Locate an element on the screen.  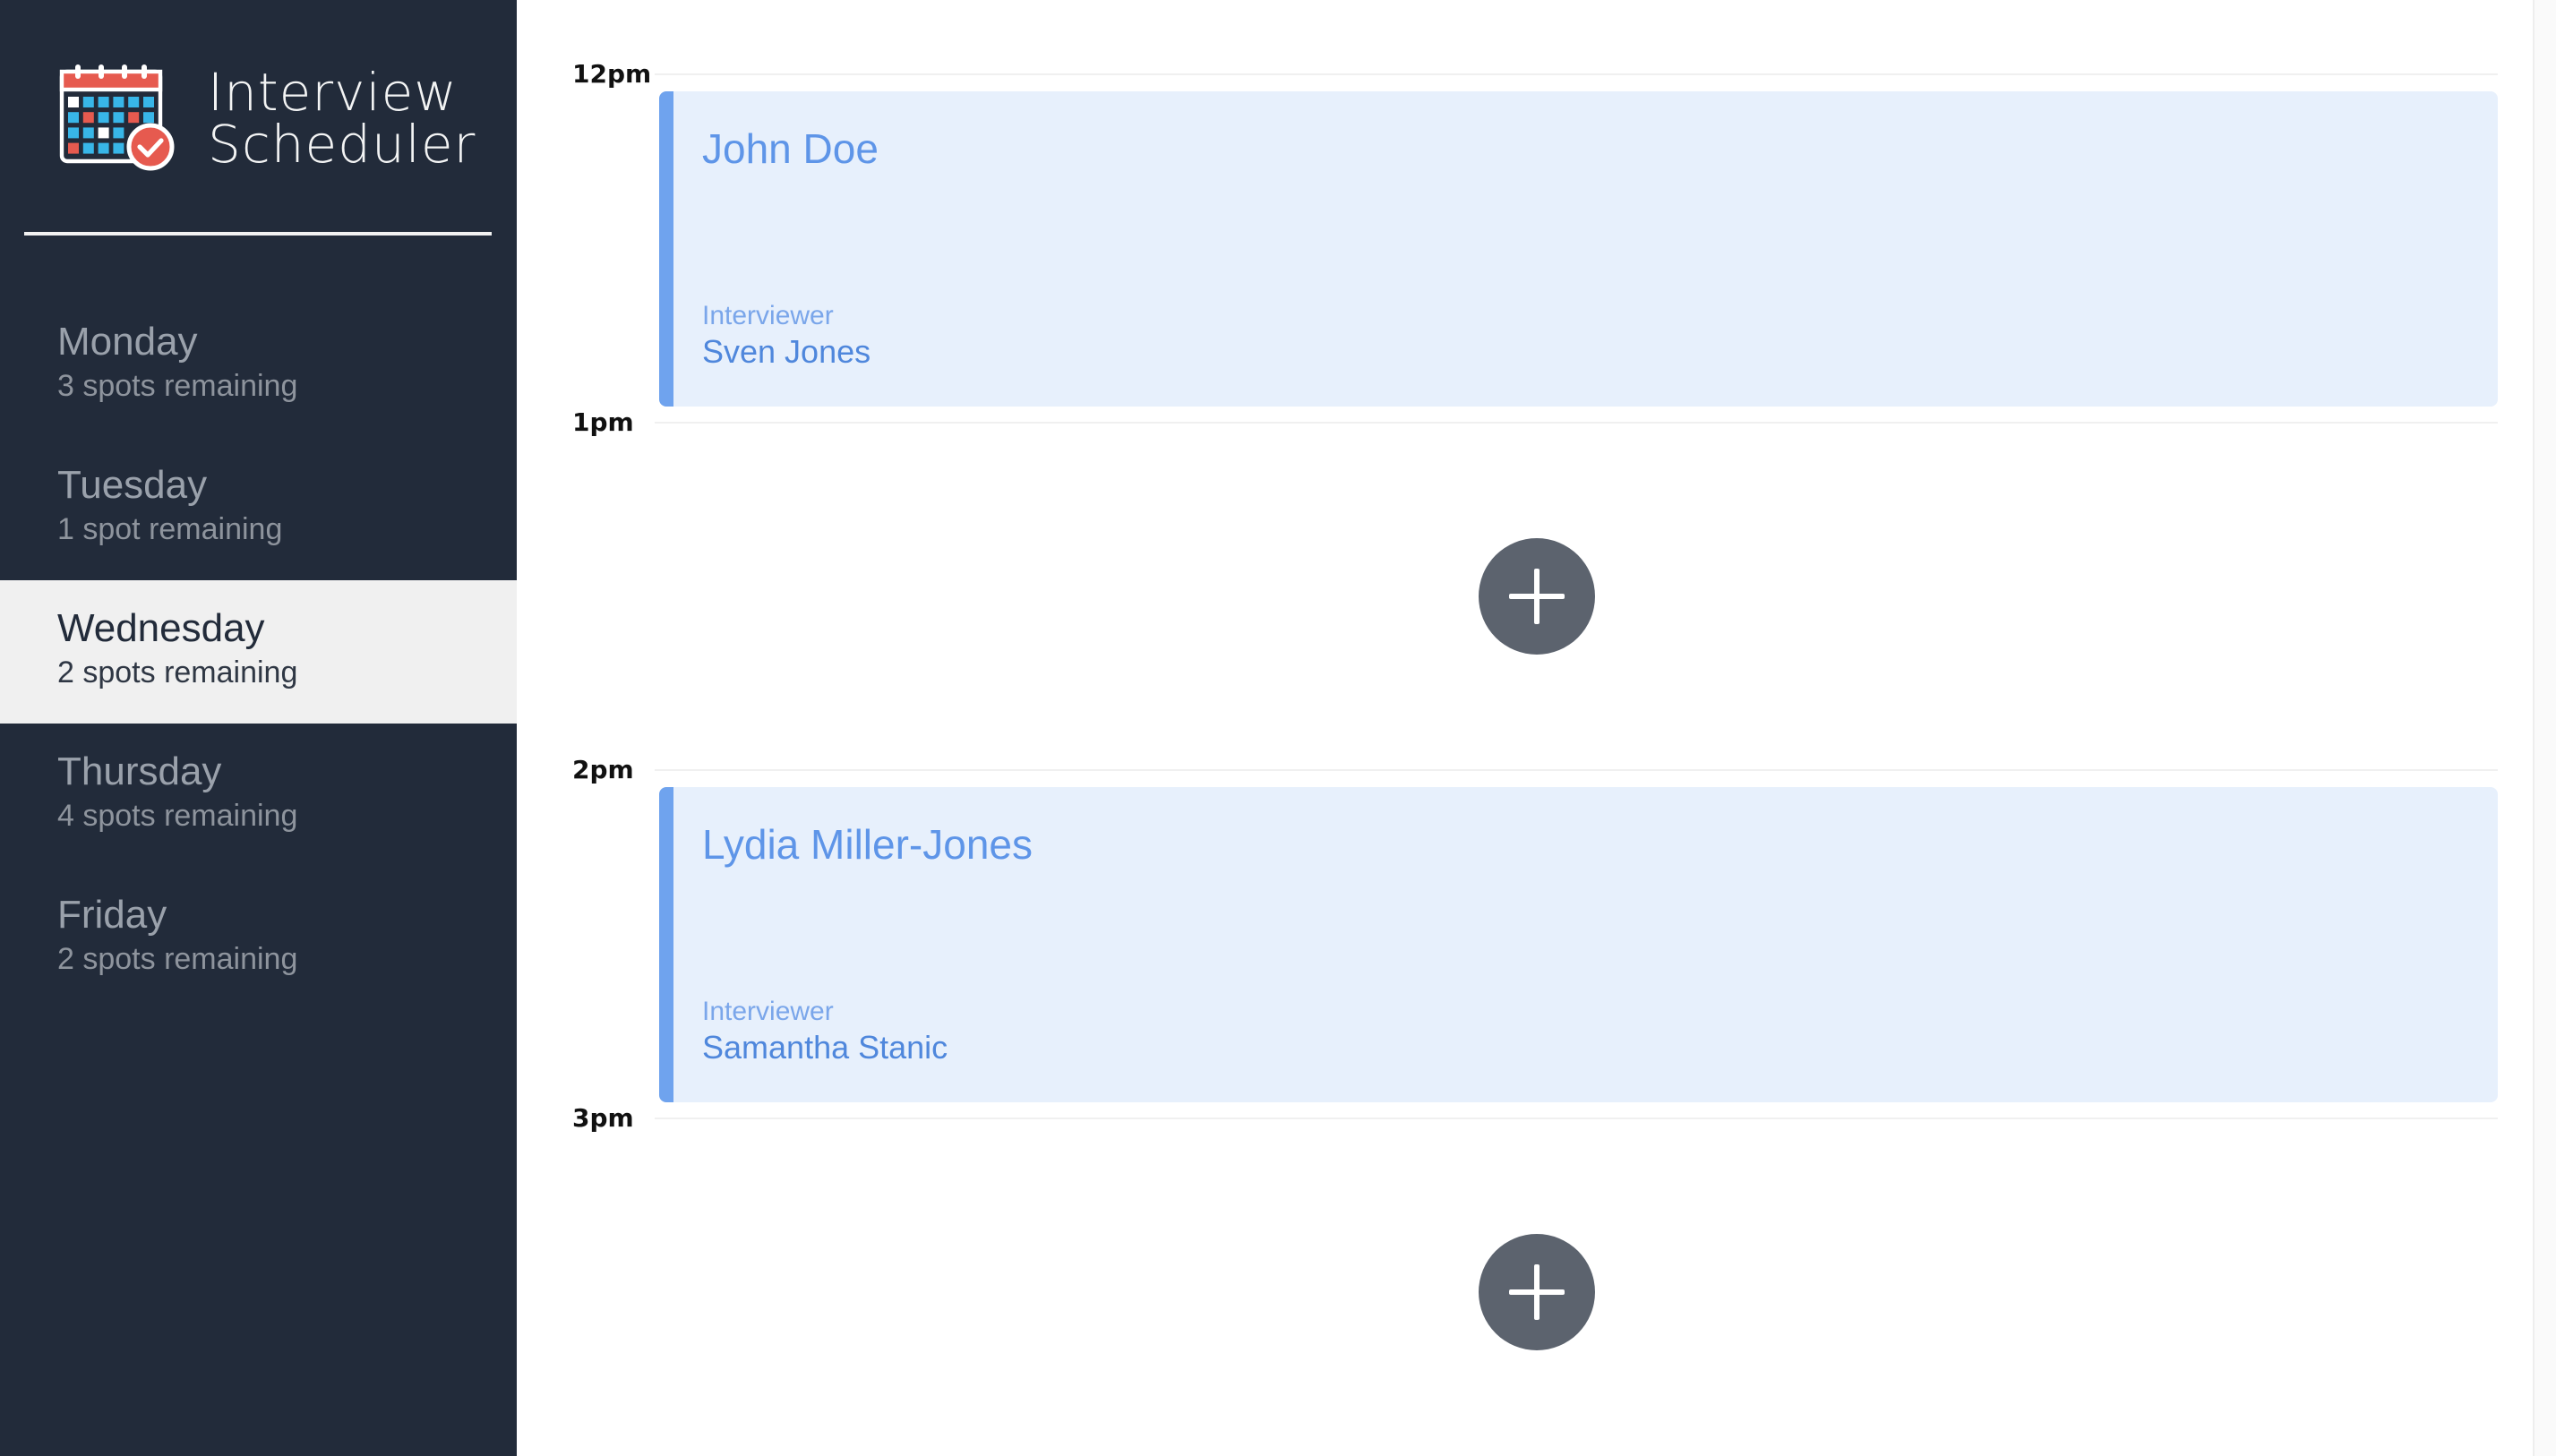
time-slot-header: 12pm is located at coordinates (1535, 74).